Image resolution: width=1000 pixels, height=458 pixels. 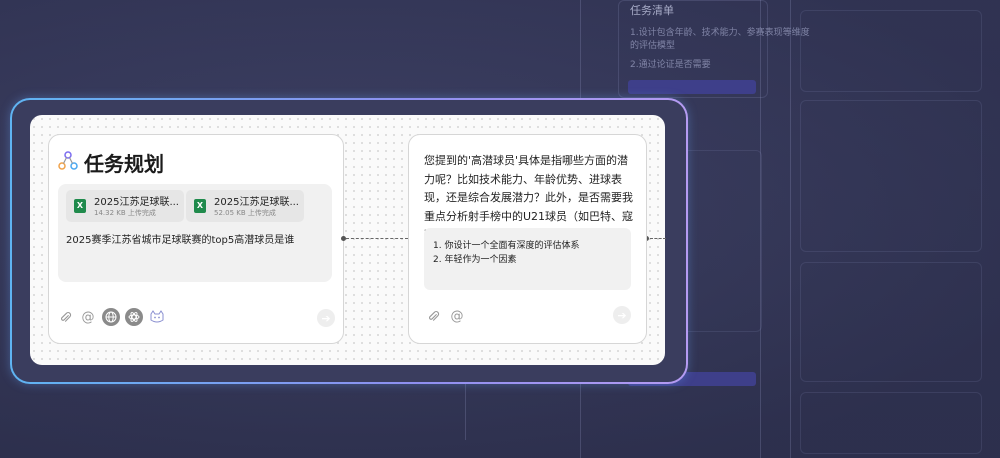 What do you see at coordinates (653, 46) in the screenshot?
I see `bg-text-line: 的评估模型` at bounding box center [653, 46].